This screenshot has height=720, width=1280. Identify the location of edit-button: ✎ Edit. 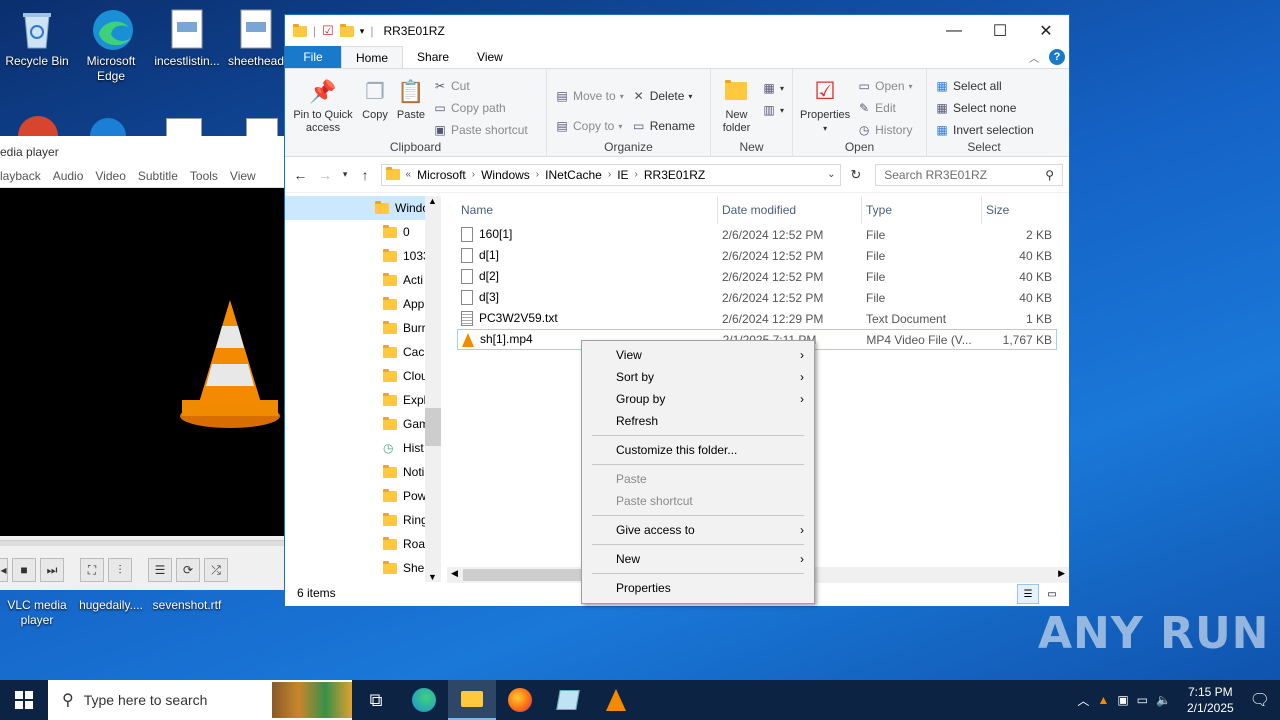
(884, 108).